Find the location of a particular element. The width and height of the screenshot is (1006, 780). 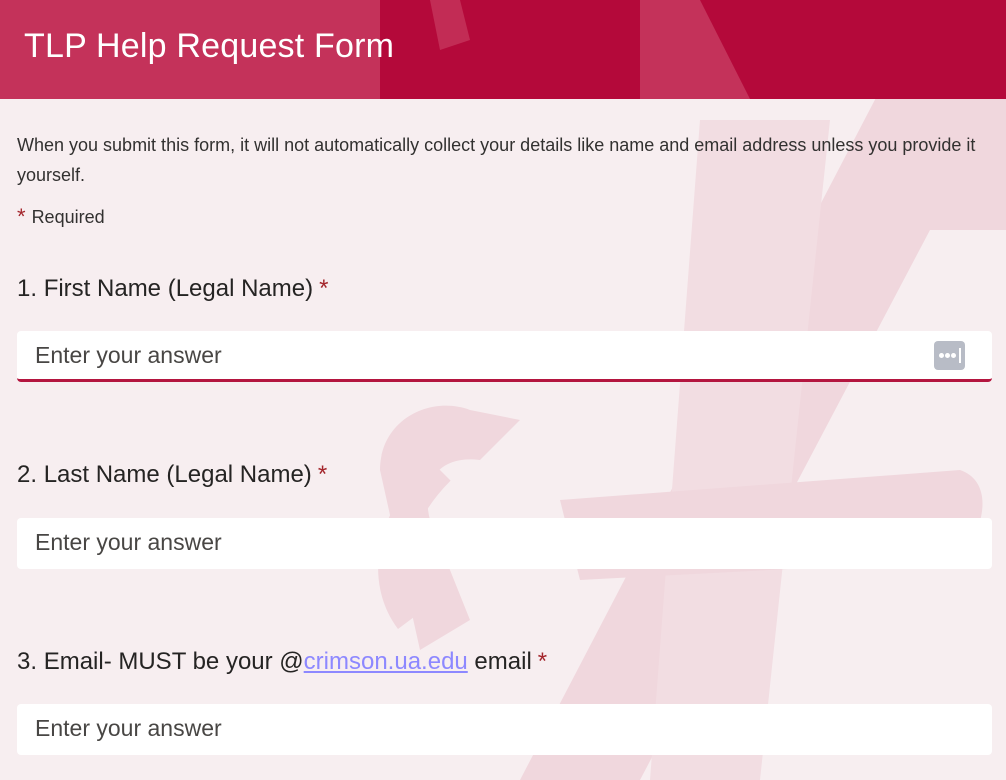

email-field is located at coordinates (504, 729).